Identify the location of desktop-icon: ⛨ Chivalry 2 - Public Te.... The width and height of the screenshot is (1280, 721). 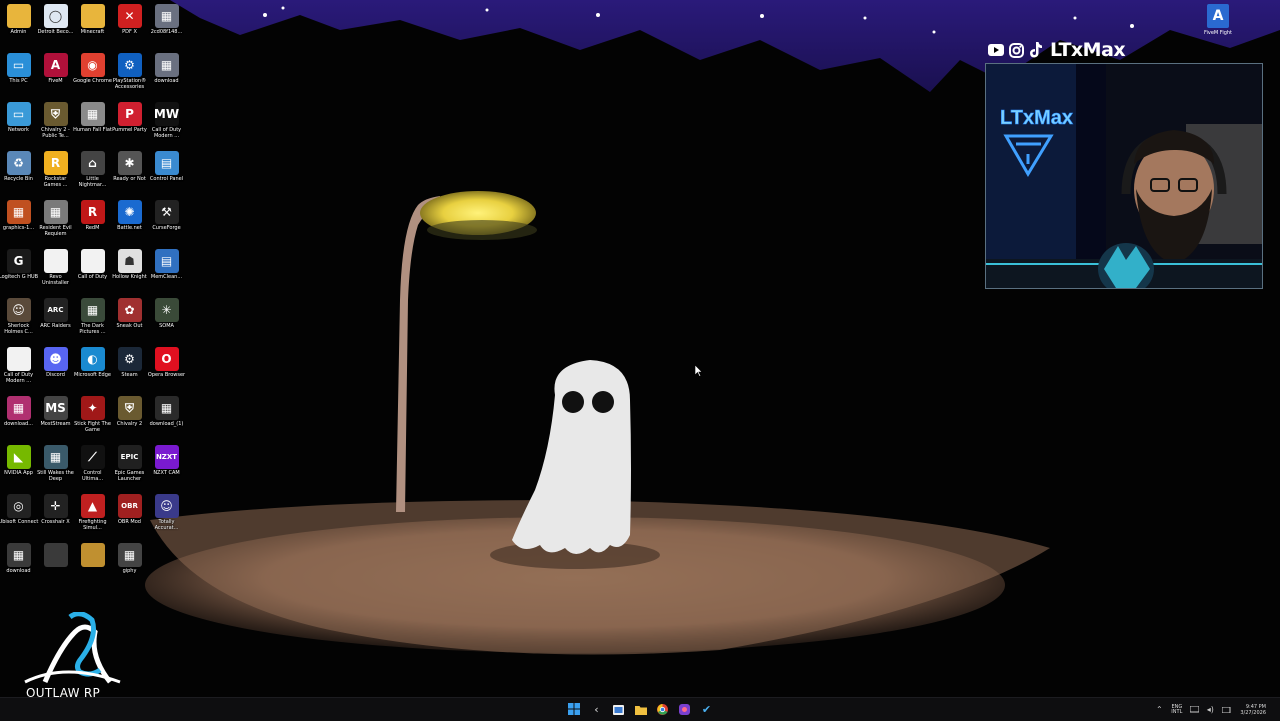
(55, 126).